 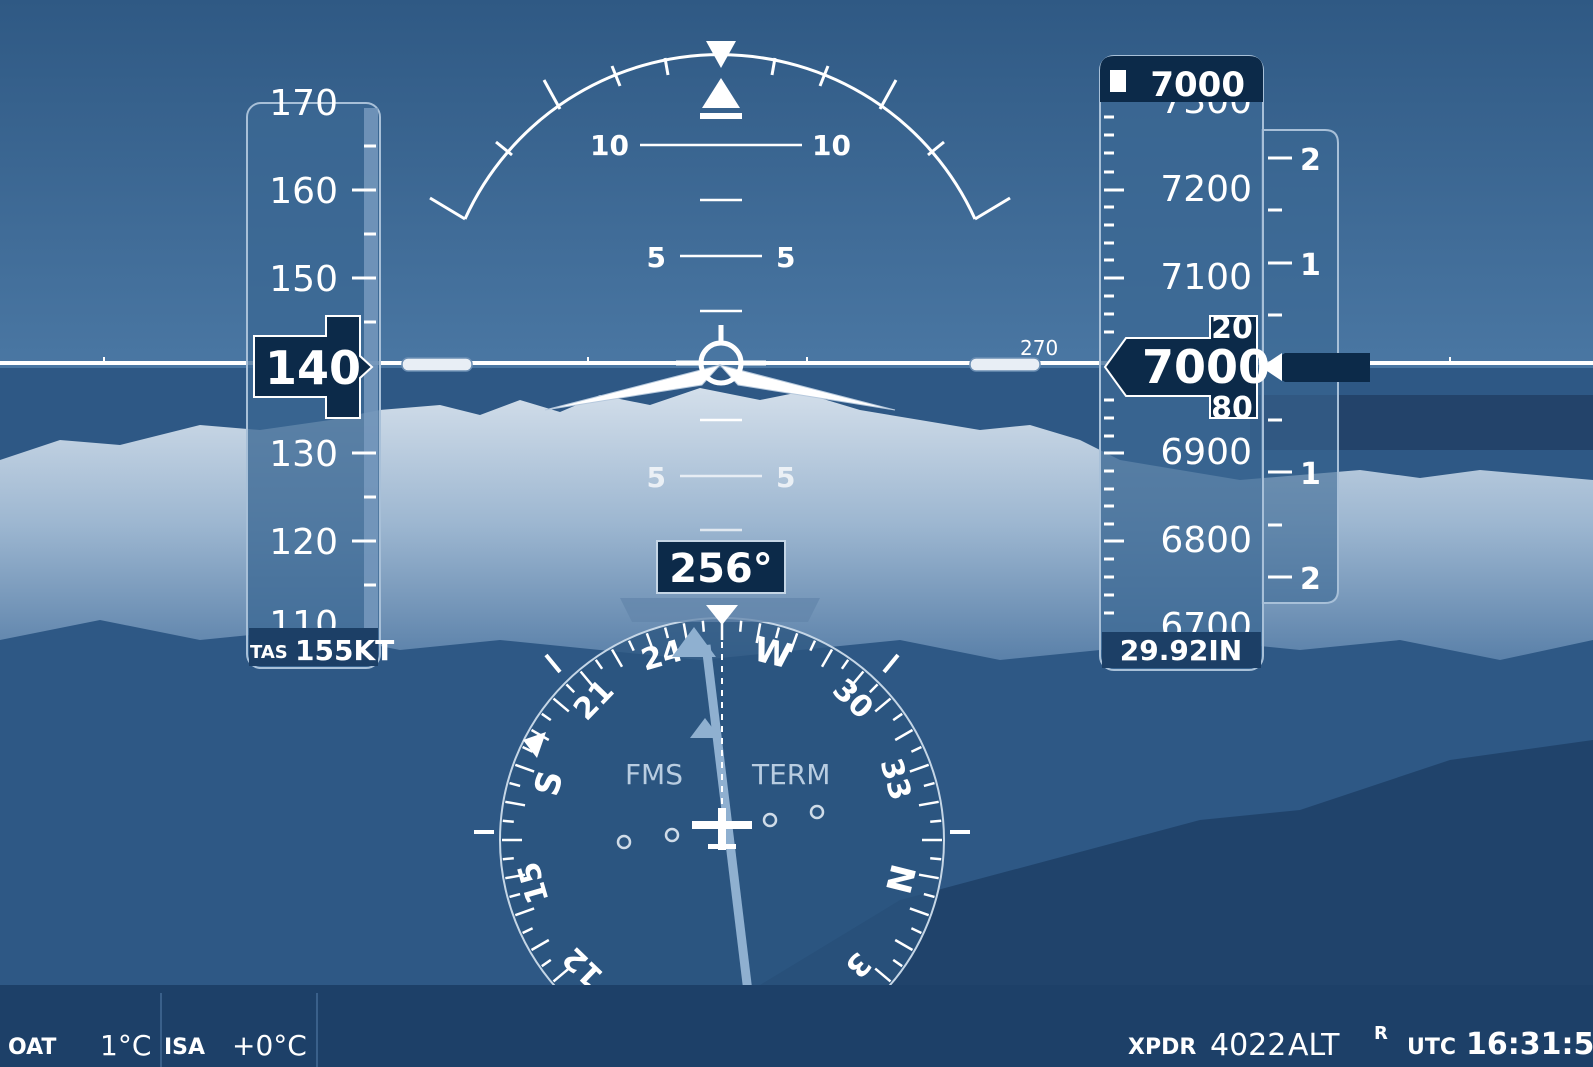 I want to click on airspeed-tick-120: 120, so click(x=303, y=542).